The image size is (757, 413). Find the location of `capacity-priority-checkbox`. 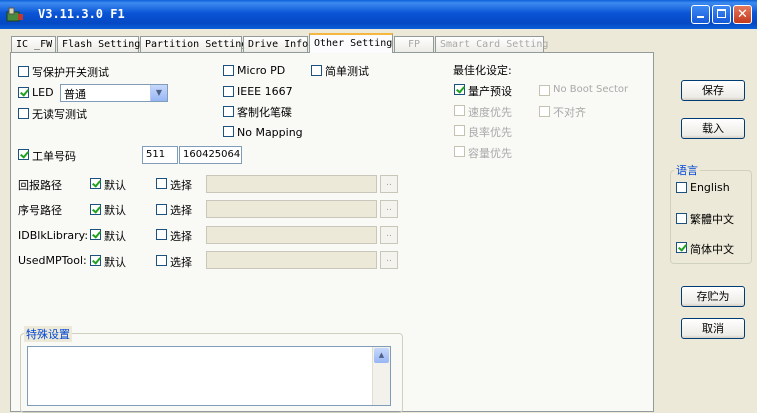

capacity-priority-checkbox is located at coordinates (459, 151).